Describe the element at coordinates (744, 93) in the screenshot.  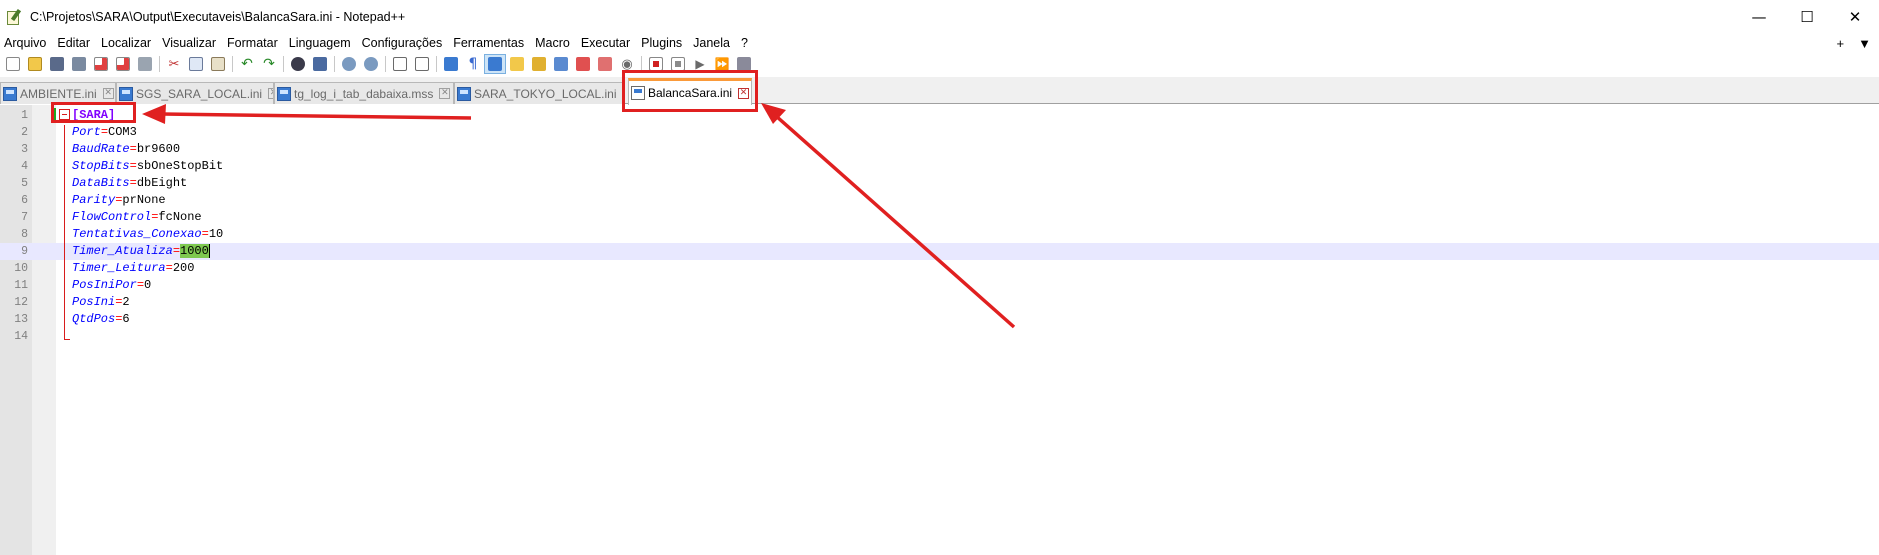
I see `tab-close-icon: ✕` at that location.